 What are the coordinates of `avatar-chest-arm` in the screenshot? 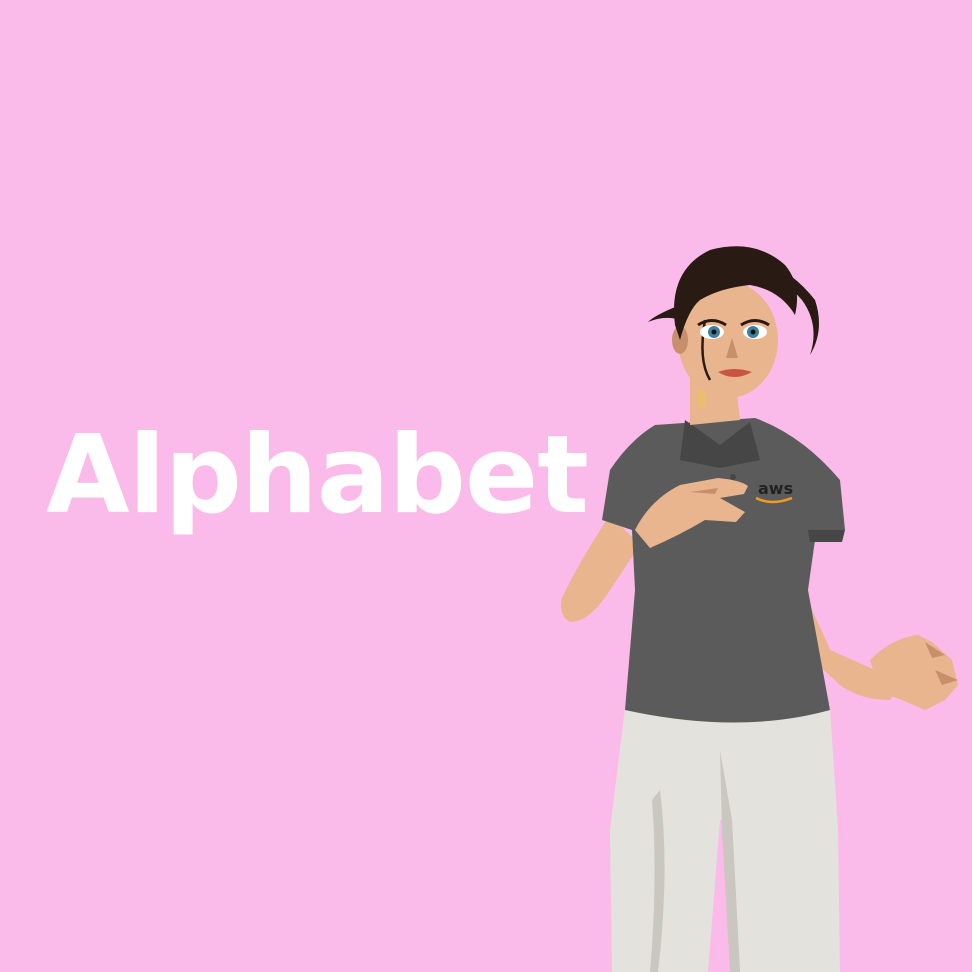 It's located at (600, 568).